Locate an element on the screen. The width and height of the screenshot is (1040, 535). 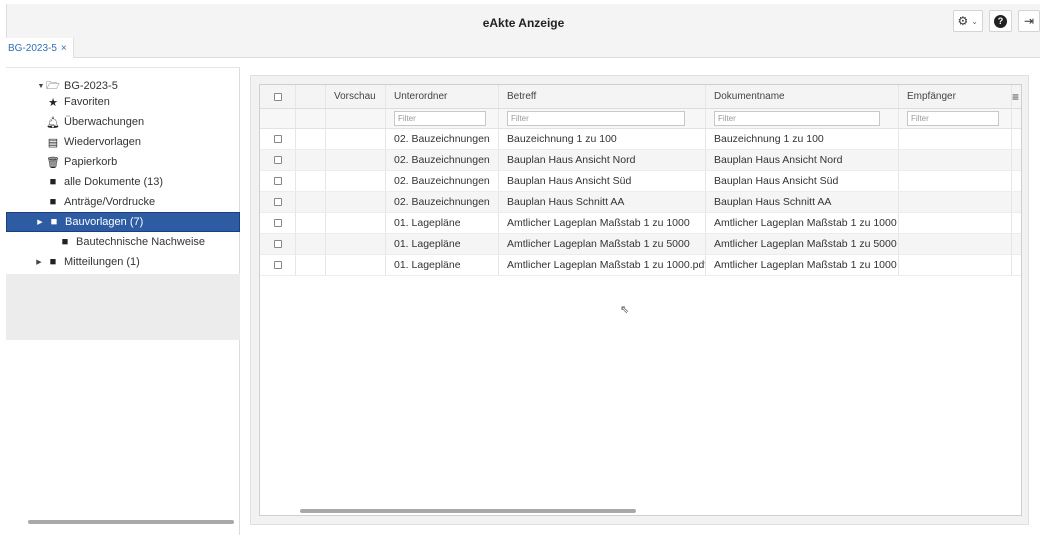
tree-item-alle-dokumente: ■ alle Dokumente (13) is located at coordinates (123, 182).